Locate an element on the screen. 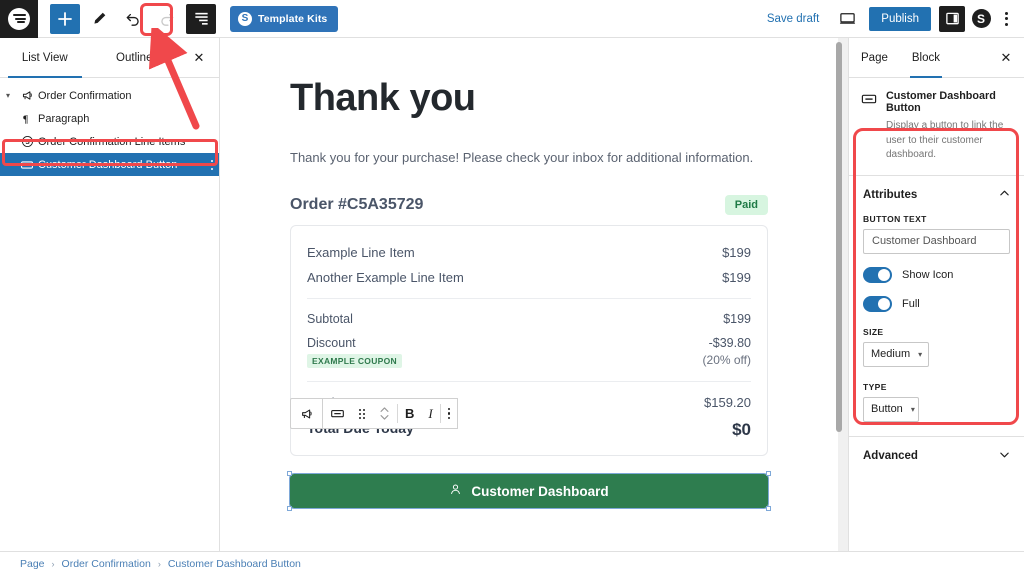 This screenshot has height=575, width=1024. line-item-label: Another Example Line Item is located at coordinates (385, 278).